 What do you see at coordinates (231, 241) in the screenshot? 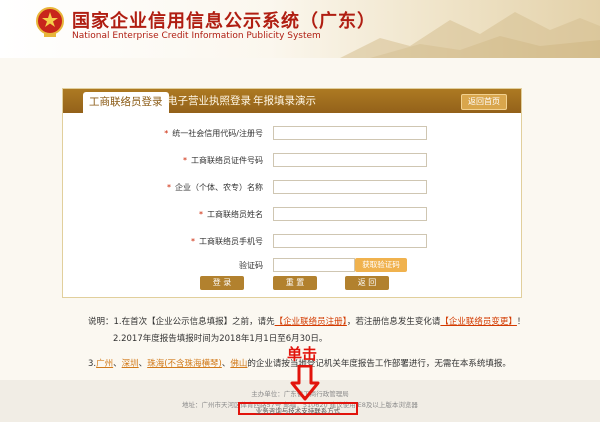
I see `liaison-phone-label: 工商联络员手机号` at bounding box center [231, 241].